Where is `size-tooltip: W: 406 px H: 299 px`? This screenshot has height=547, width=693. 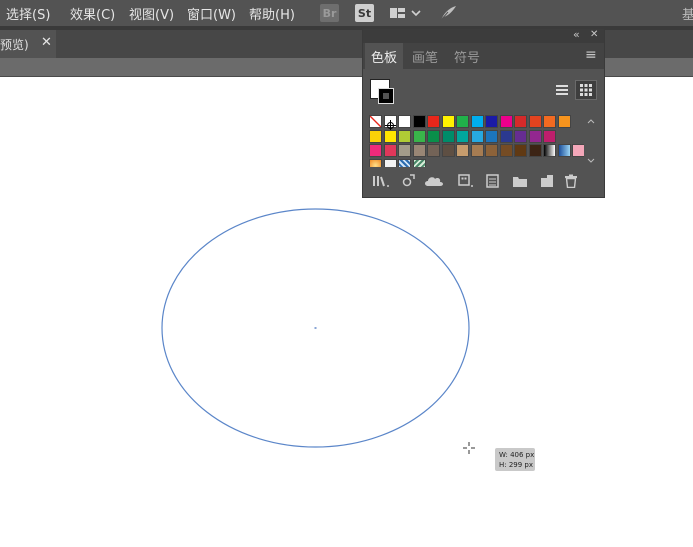 size-tooltip: W: 406 px H: 299 px is located at coordinates (515, 459).